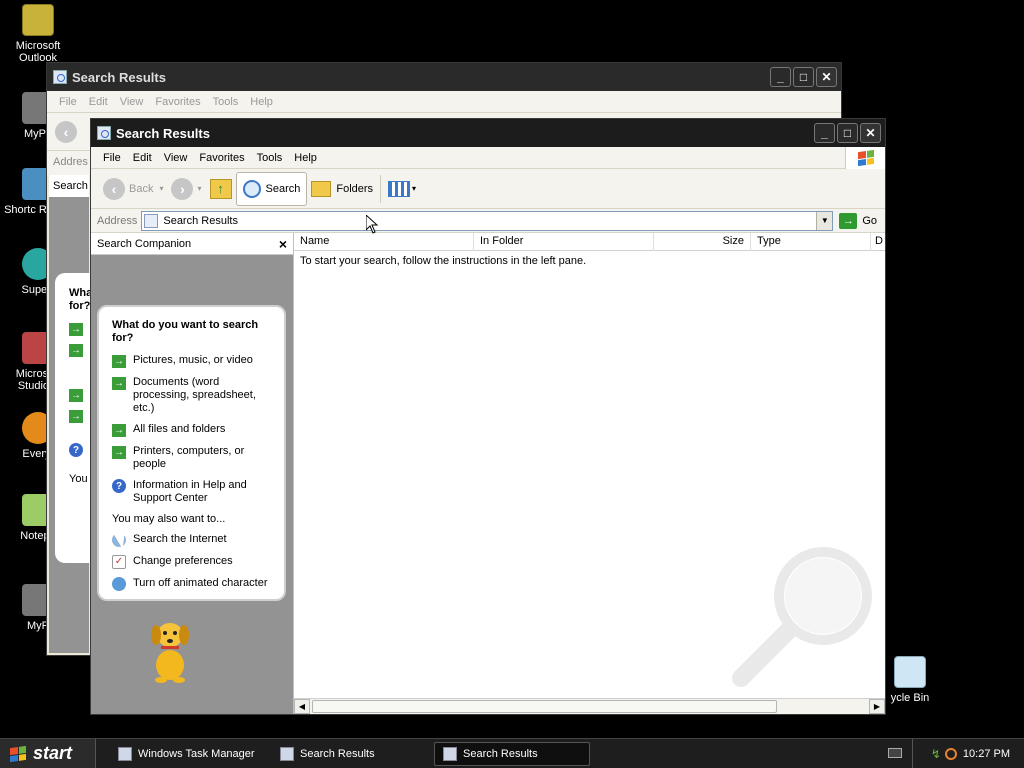  I want to click on column-size: Size, so click(702, 242).